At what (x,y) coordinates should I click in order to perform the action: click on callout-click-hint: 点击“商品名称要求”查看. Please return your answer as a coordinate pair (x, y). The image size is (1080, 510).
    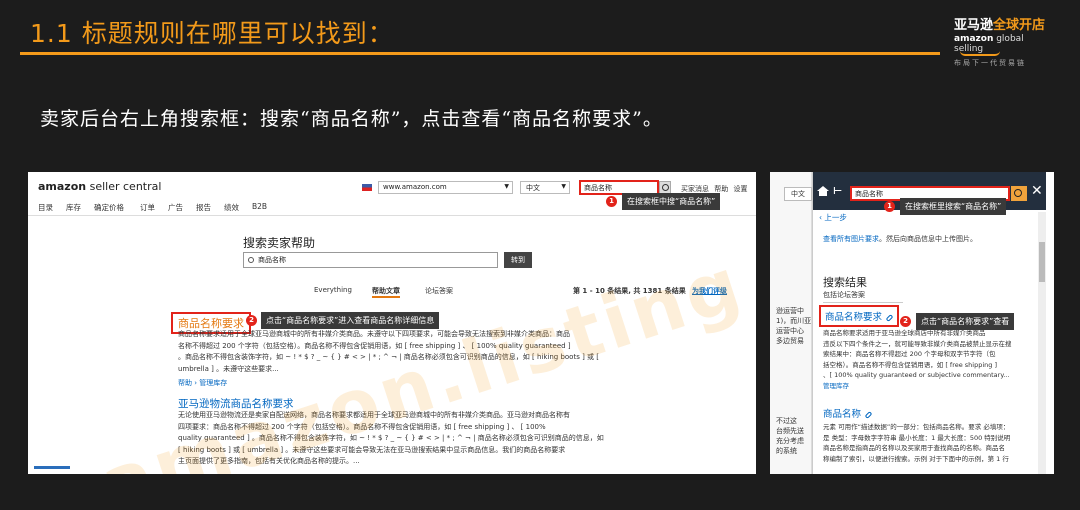
    Looking at the image, I should click on (965, 321).